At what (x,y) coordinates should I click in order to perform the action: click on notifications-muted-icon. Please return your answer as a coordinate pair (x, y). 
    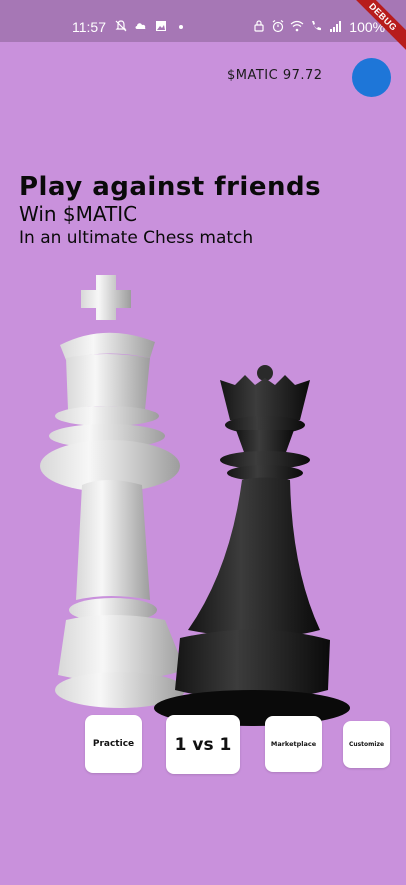
    Looking at the image, I should click on (121, 26).